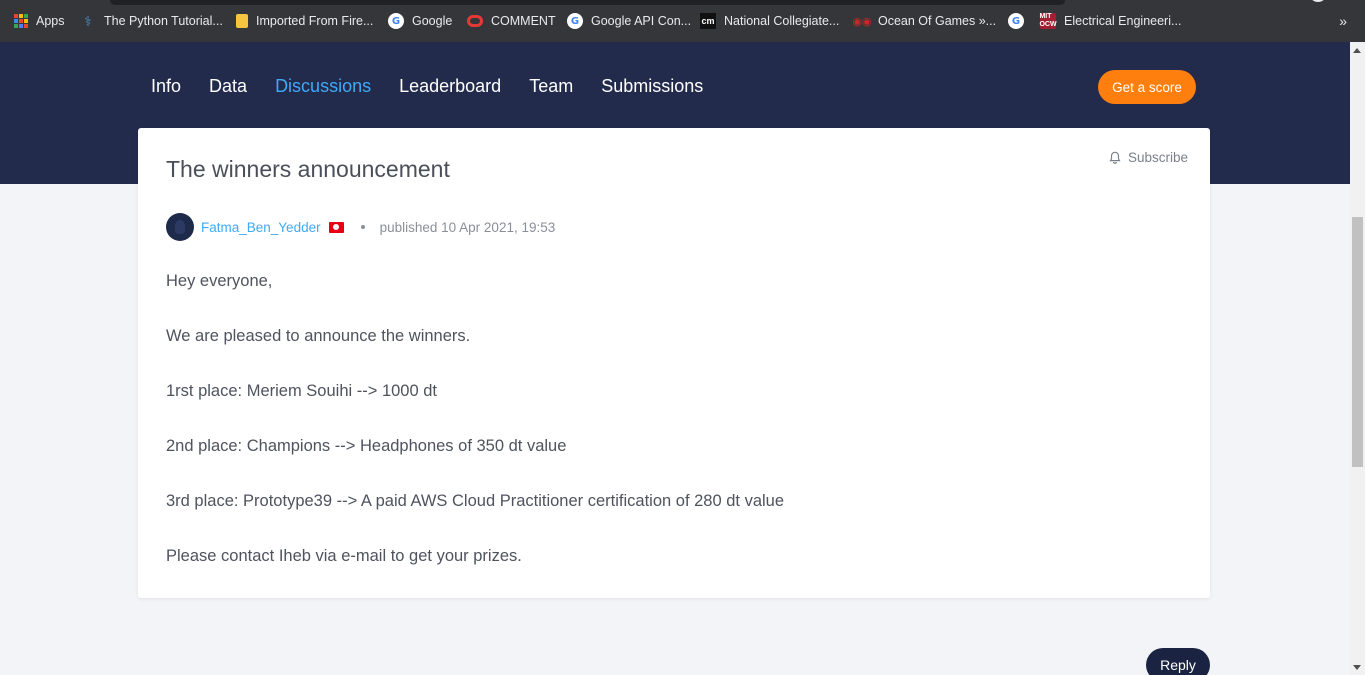 Image resolution: width=1365 pixels, height=675 pixels. What do you see at coordinates (50, 21) in the screenshot?
I see `bookmark-label: Apps` at bounding box center [50, 21].